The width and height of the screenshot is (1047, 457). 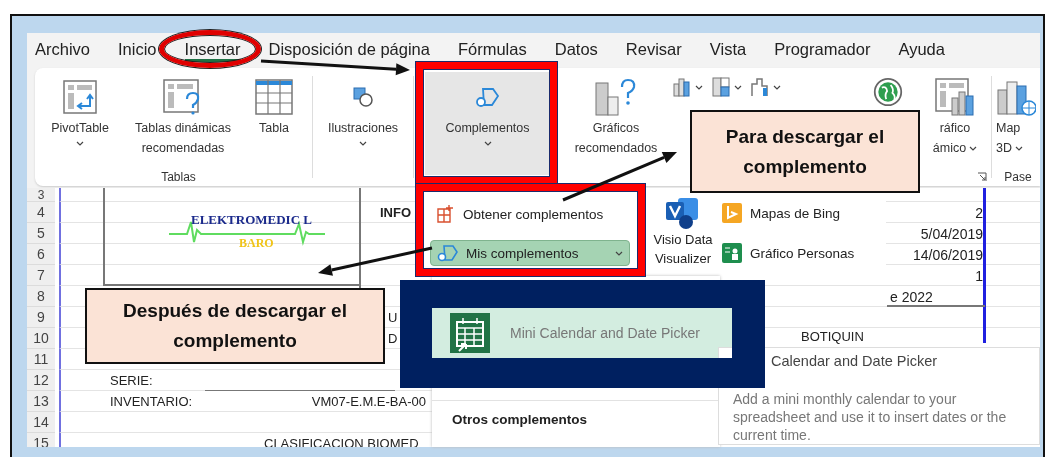 I want to click on table-cell: 14/06/2019, so click(x=947, y=255).